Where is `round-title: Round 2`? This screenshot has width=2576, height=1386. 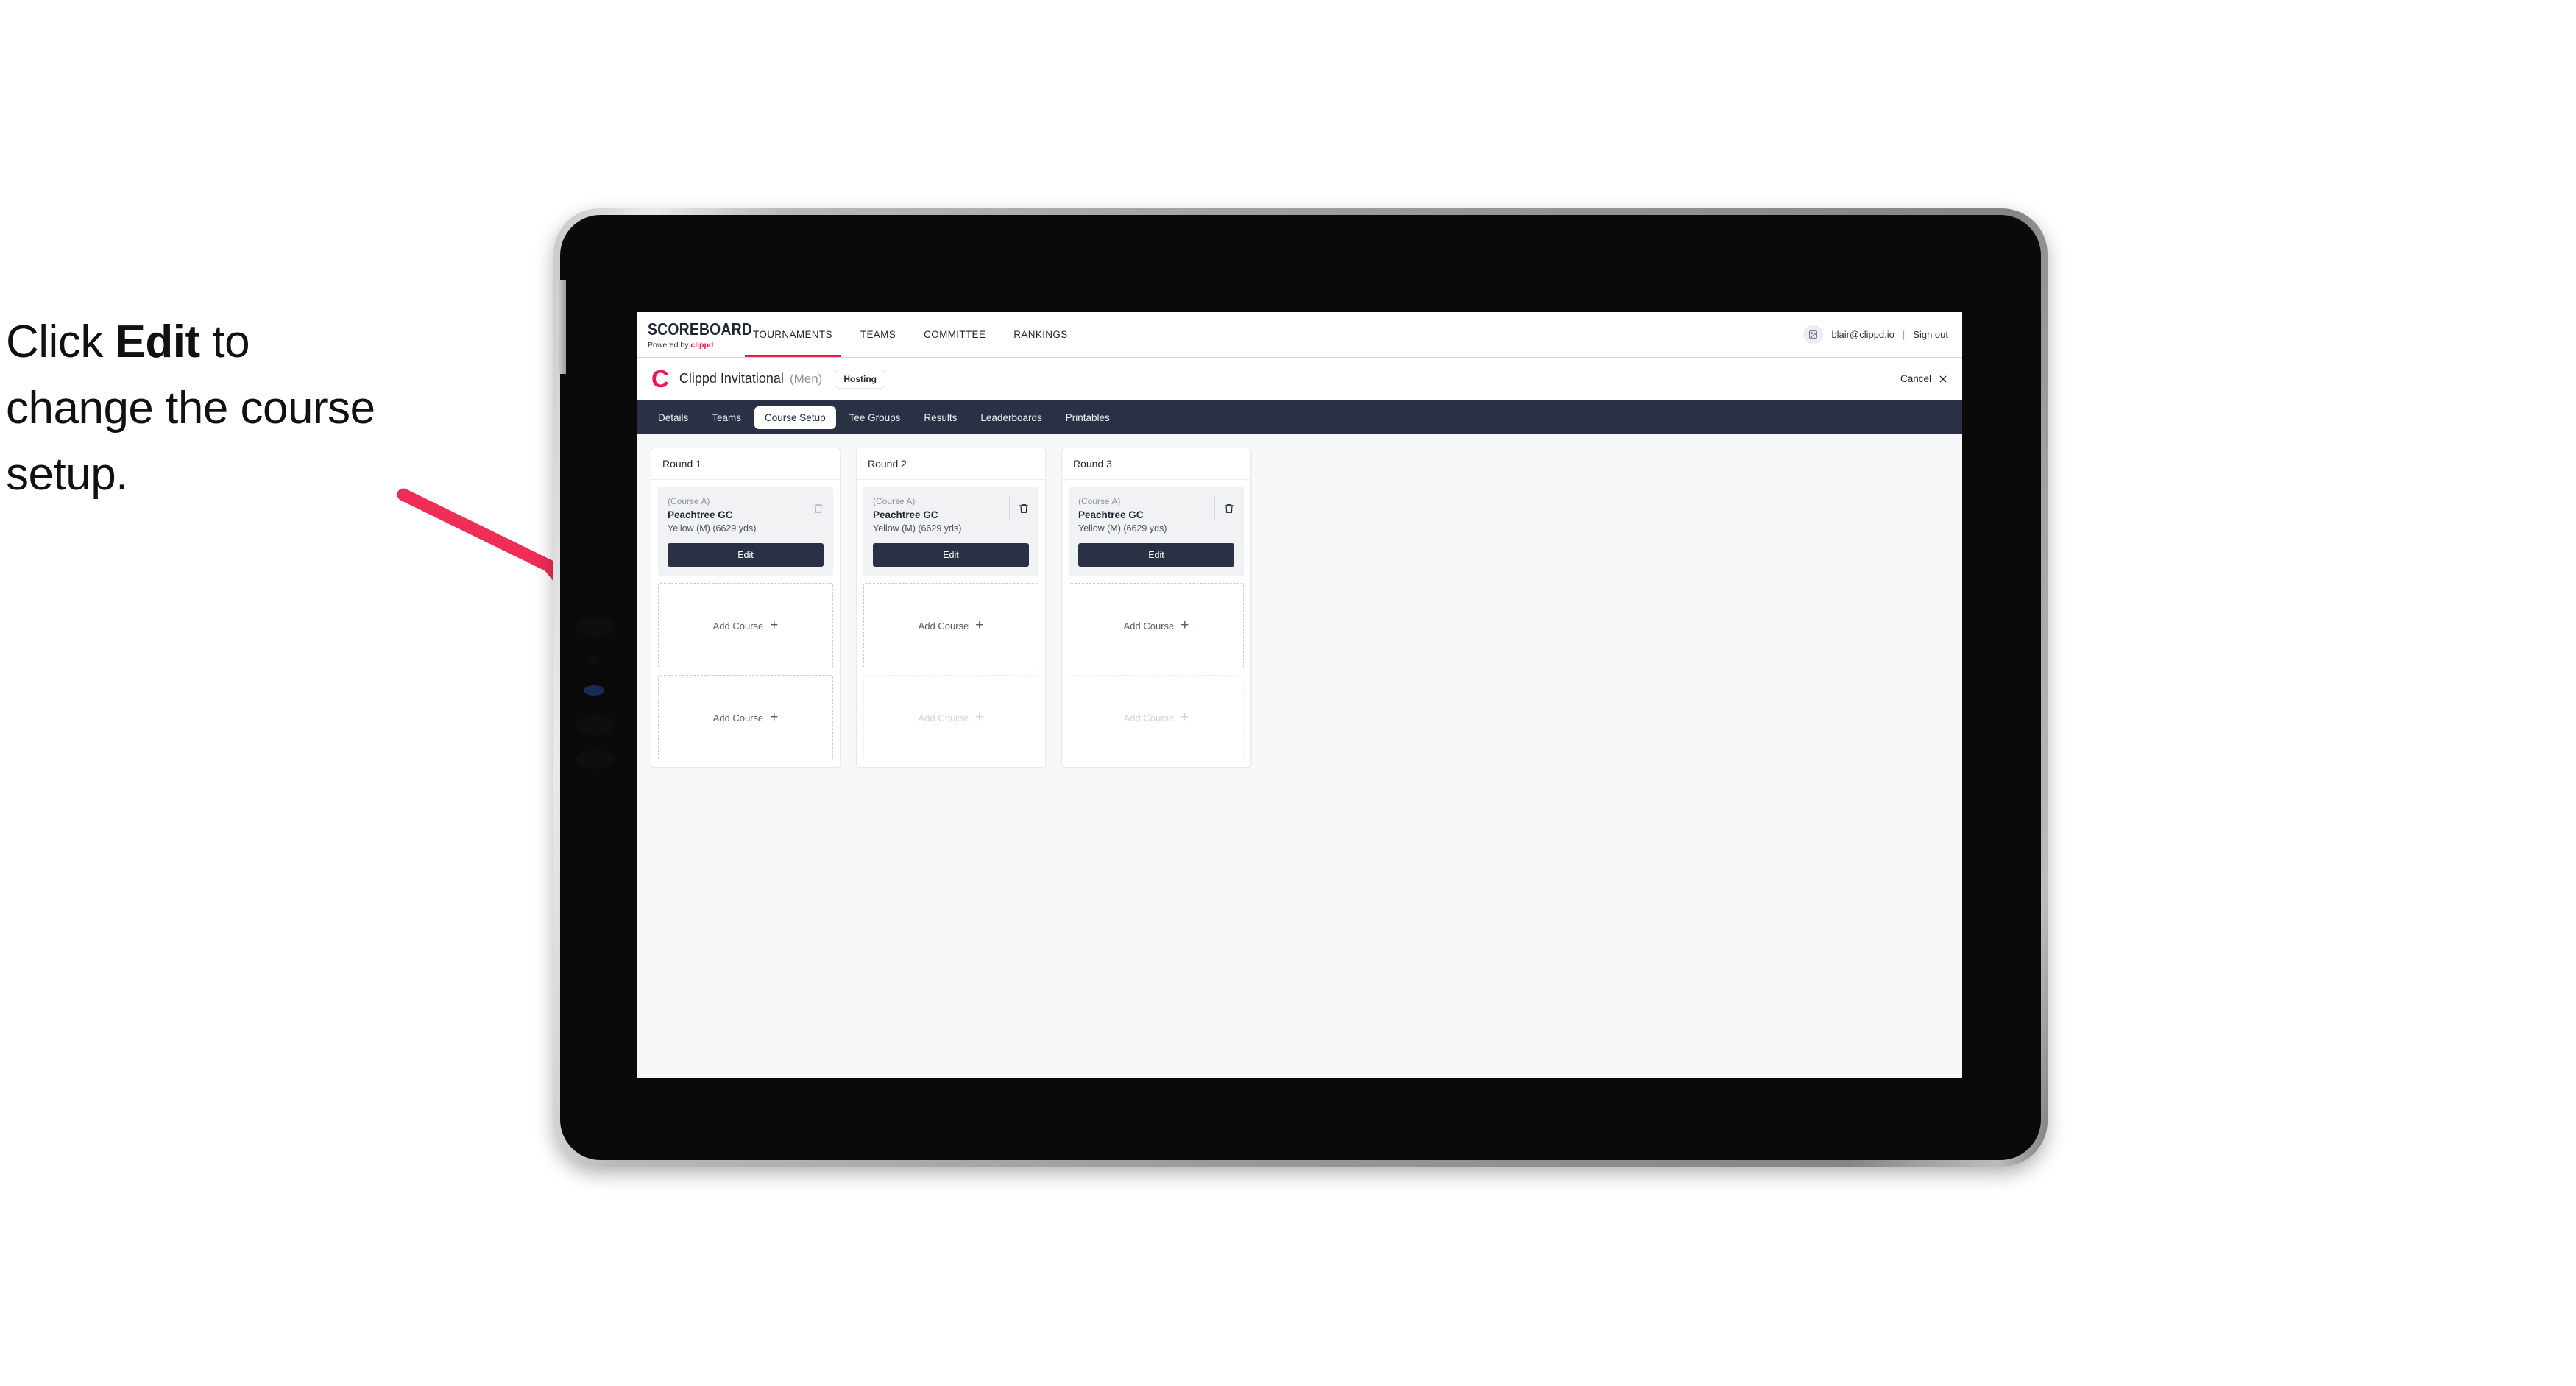
round-title: Round 2 is located at coordinates (951, 464).